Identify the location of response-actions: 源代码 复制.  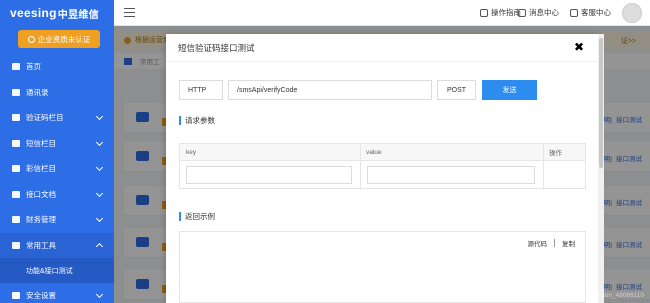
(551, 243).